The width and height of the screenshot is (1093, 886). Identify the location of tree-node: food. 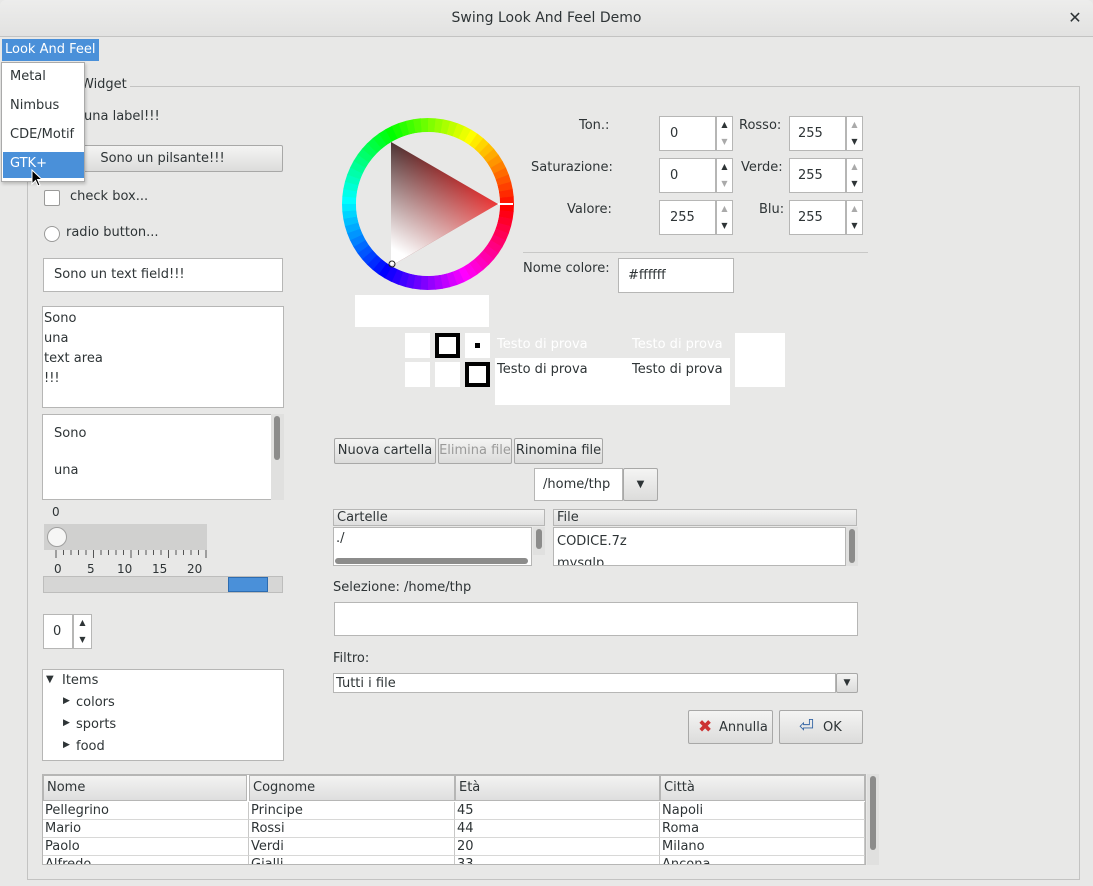
(90, 746).